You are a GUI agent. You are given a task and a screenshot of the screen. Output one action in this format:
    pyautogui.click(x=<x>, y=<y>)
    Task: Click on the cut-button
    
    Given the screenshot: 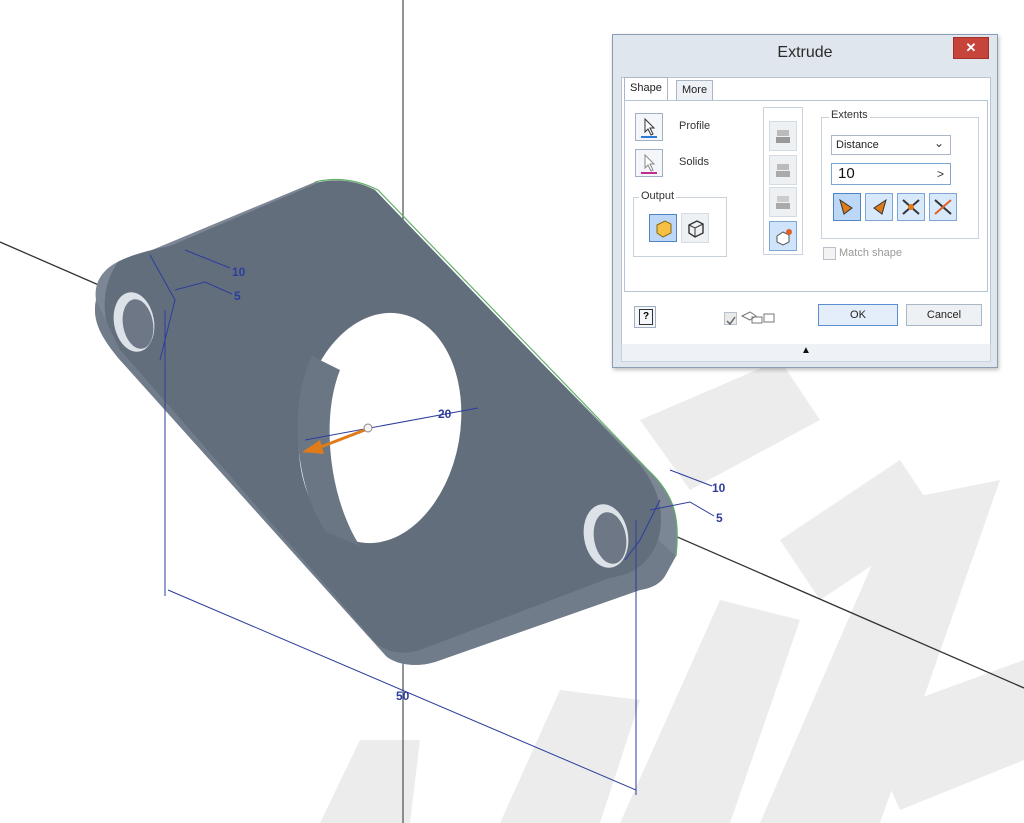 What is the action you would take?
    pyautogui.click(x=783, y=170)
    